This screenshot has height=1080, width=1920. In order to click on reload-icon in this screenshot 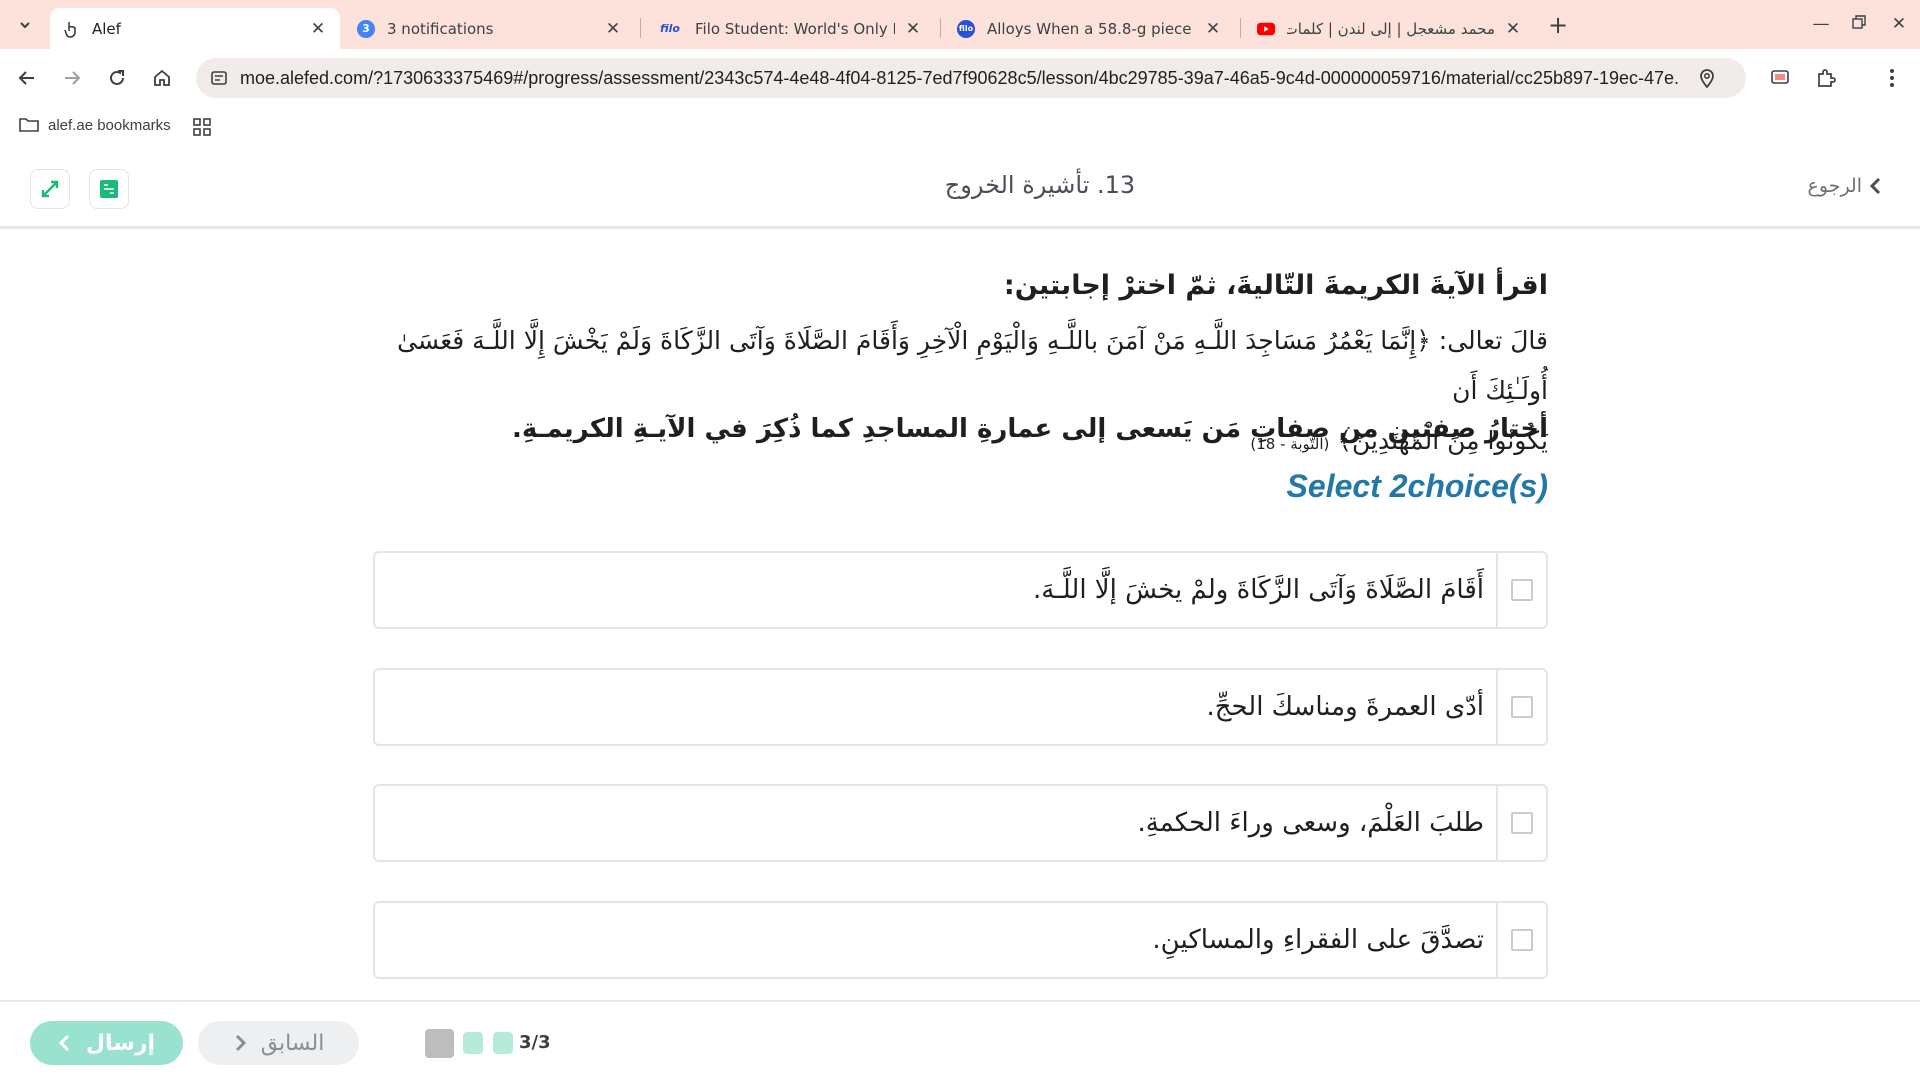, I will do `click(117, 77)`.